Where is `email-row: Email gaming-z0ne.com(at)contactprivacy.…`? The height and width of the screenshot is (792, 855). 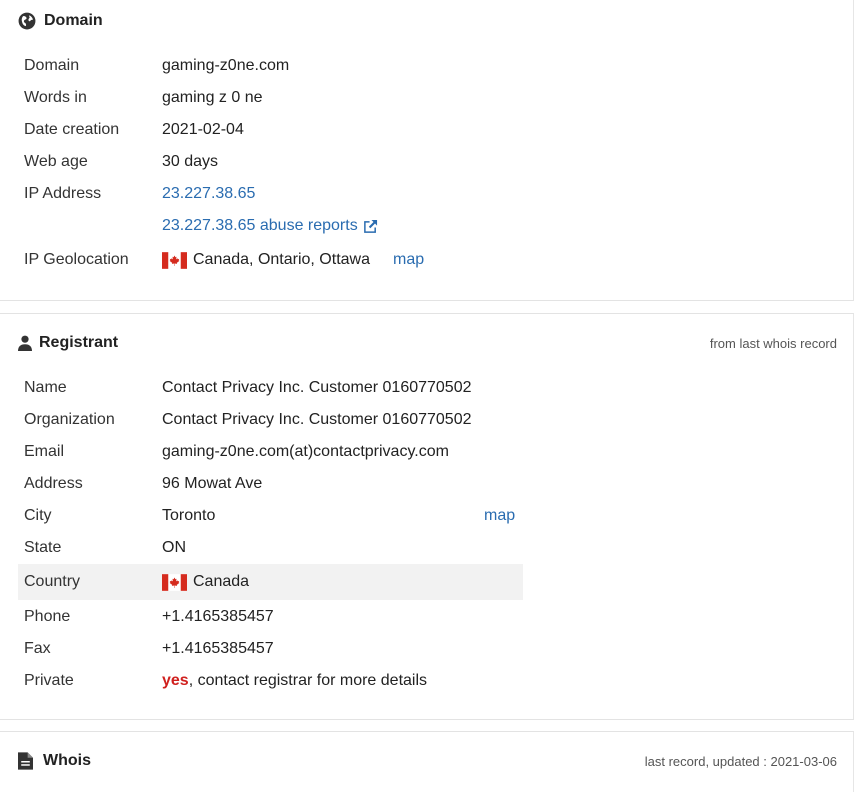
email-row: Email gaming-z0ne.com(at)contactprivacy.… is located at coordinates (270, 452).